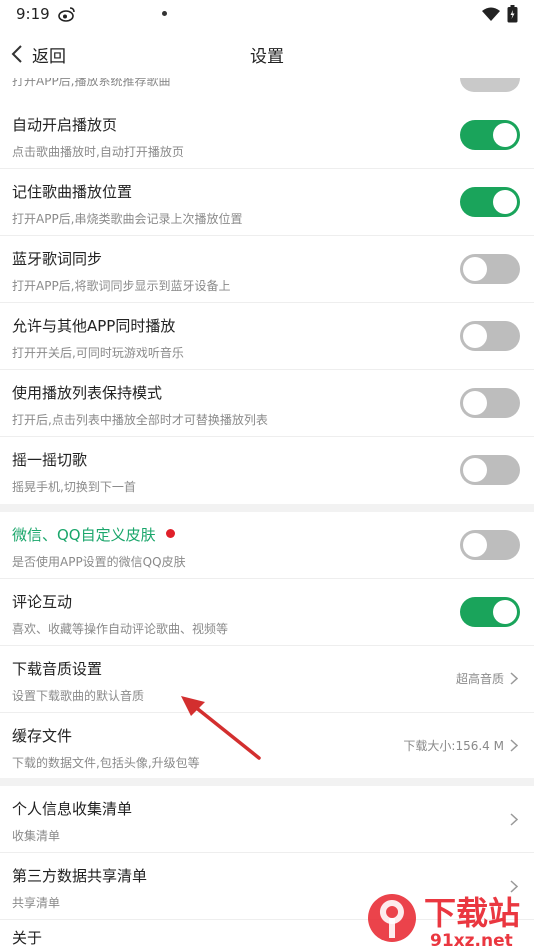 The width and height of the screenshot is (534, 950). I want to click on wifi-icon, so click(491, 14).